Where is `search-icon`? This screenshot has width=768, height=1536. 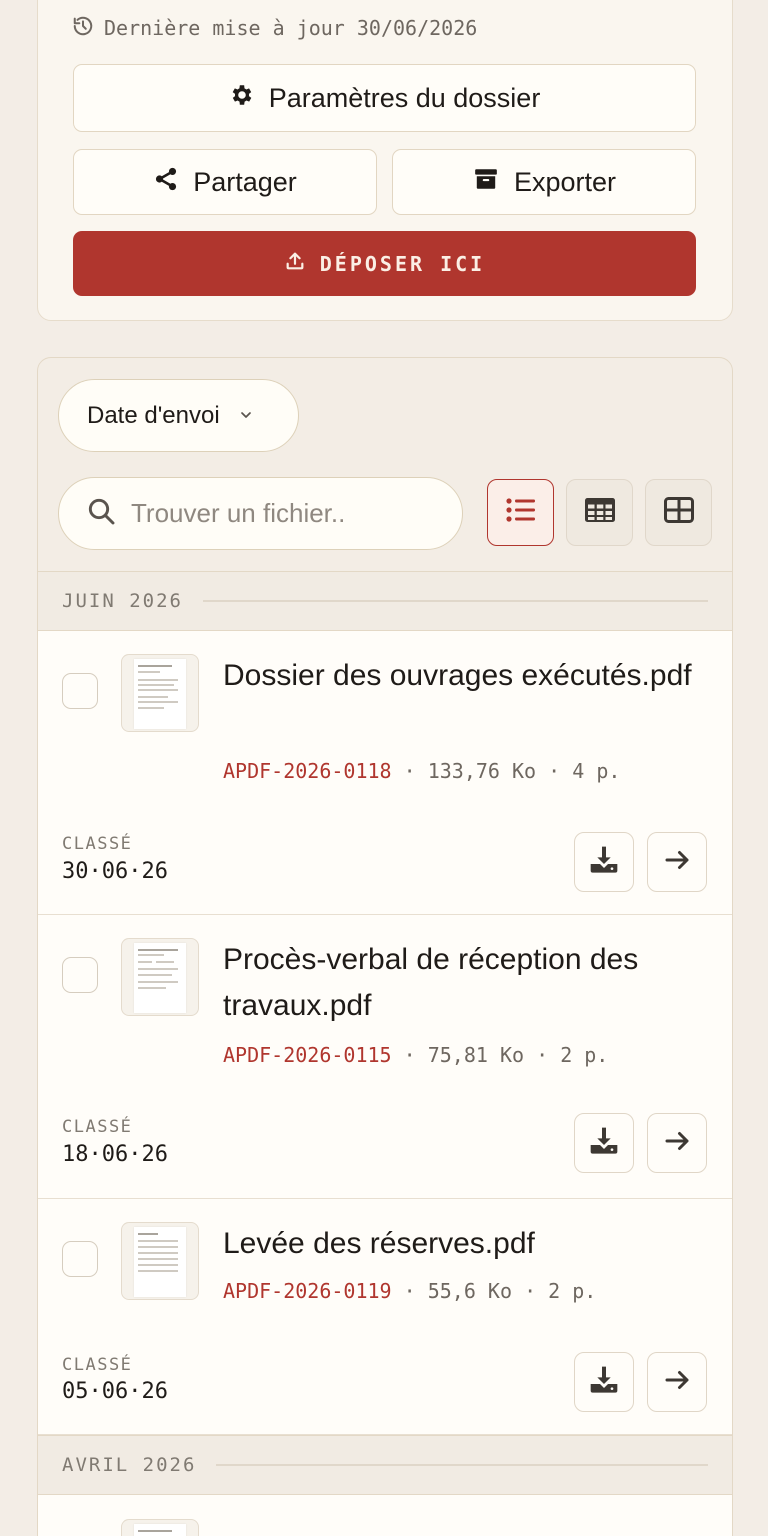 search-icon is located at coordinates (101, 513).